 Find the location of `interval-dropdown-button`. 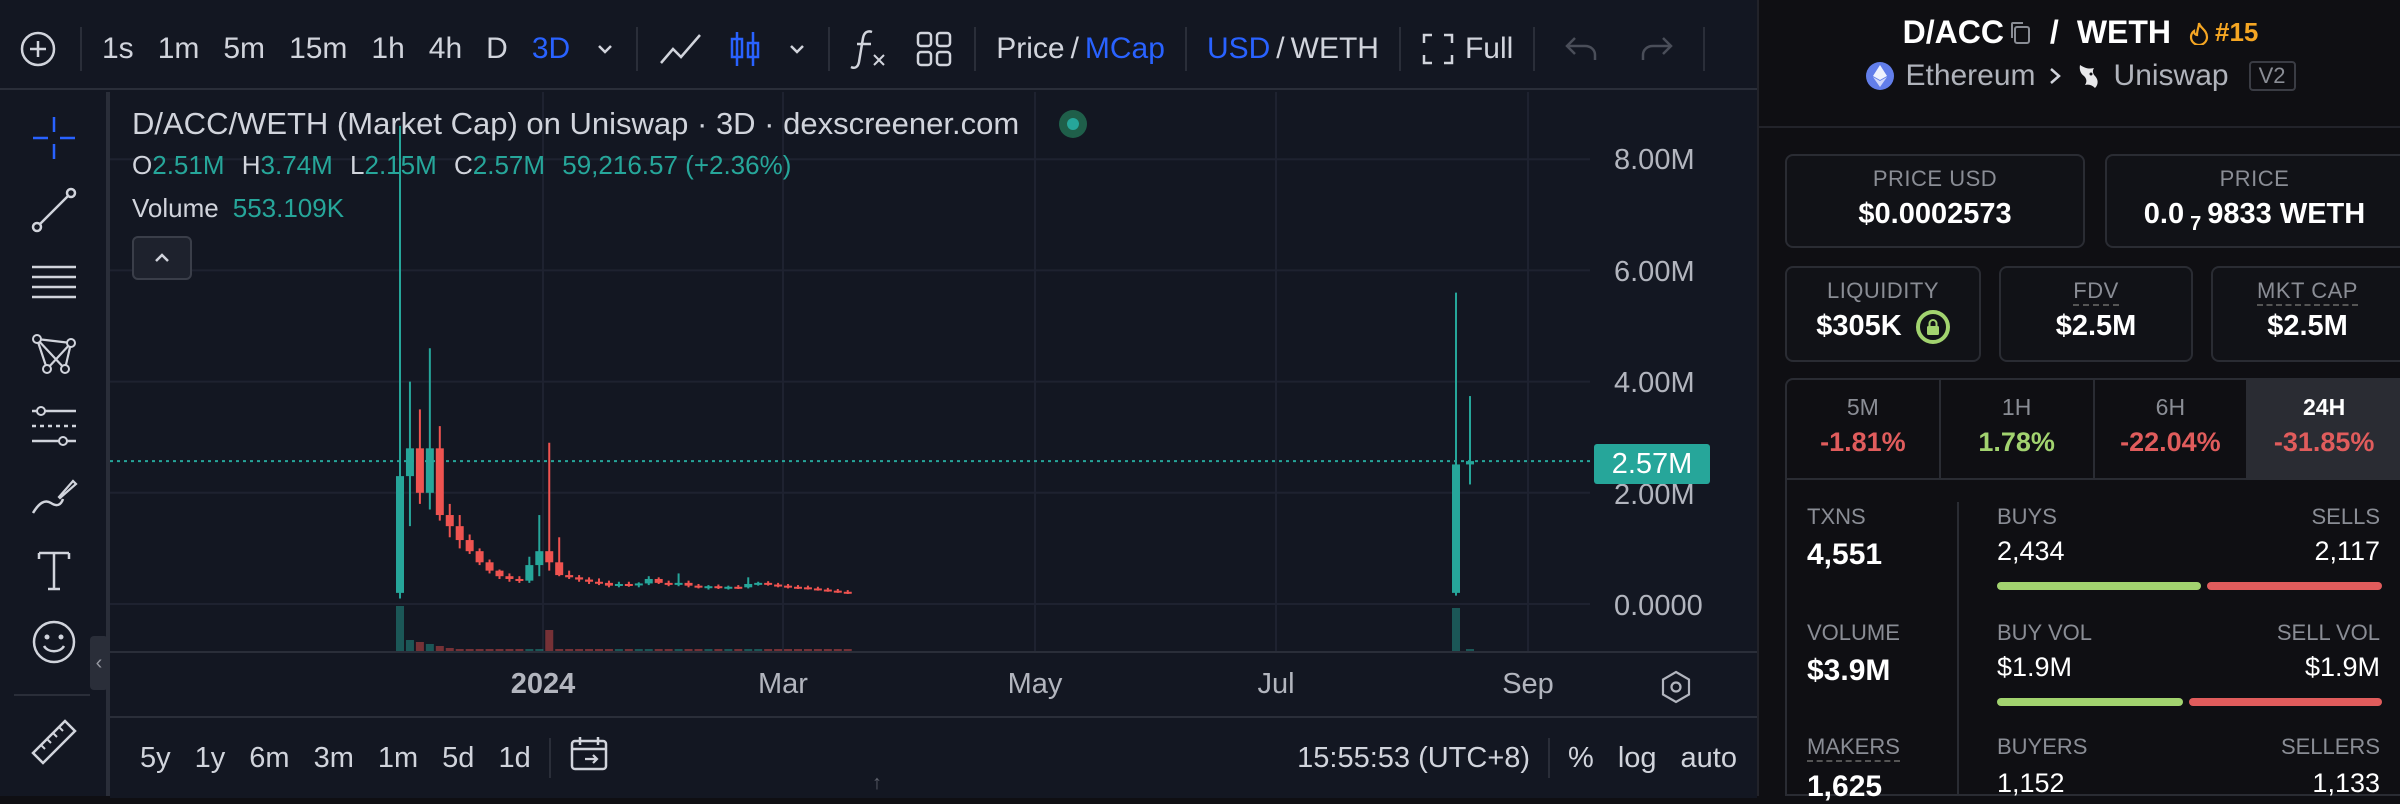

interval-dropdown-button is located at coordinates (605, 49).